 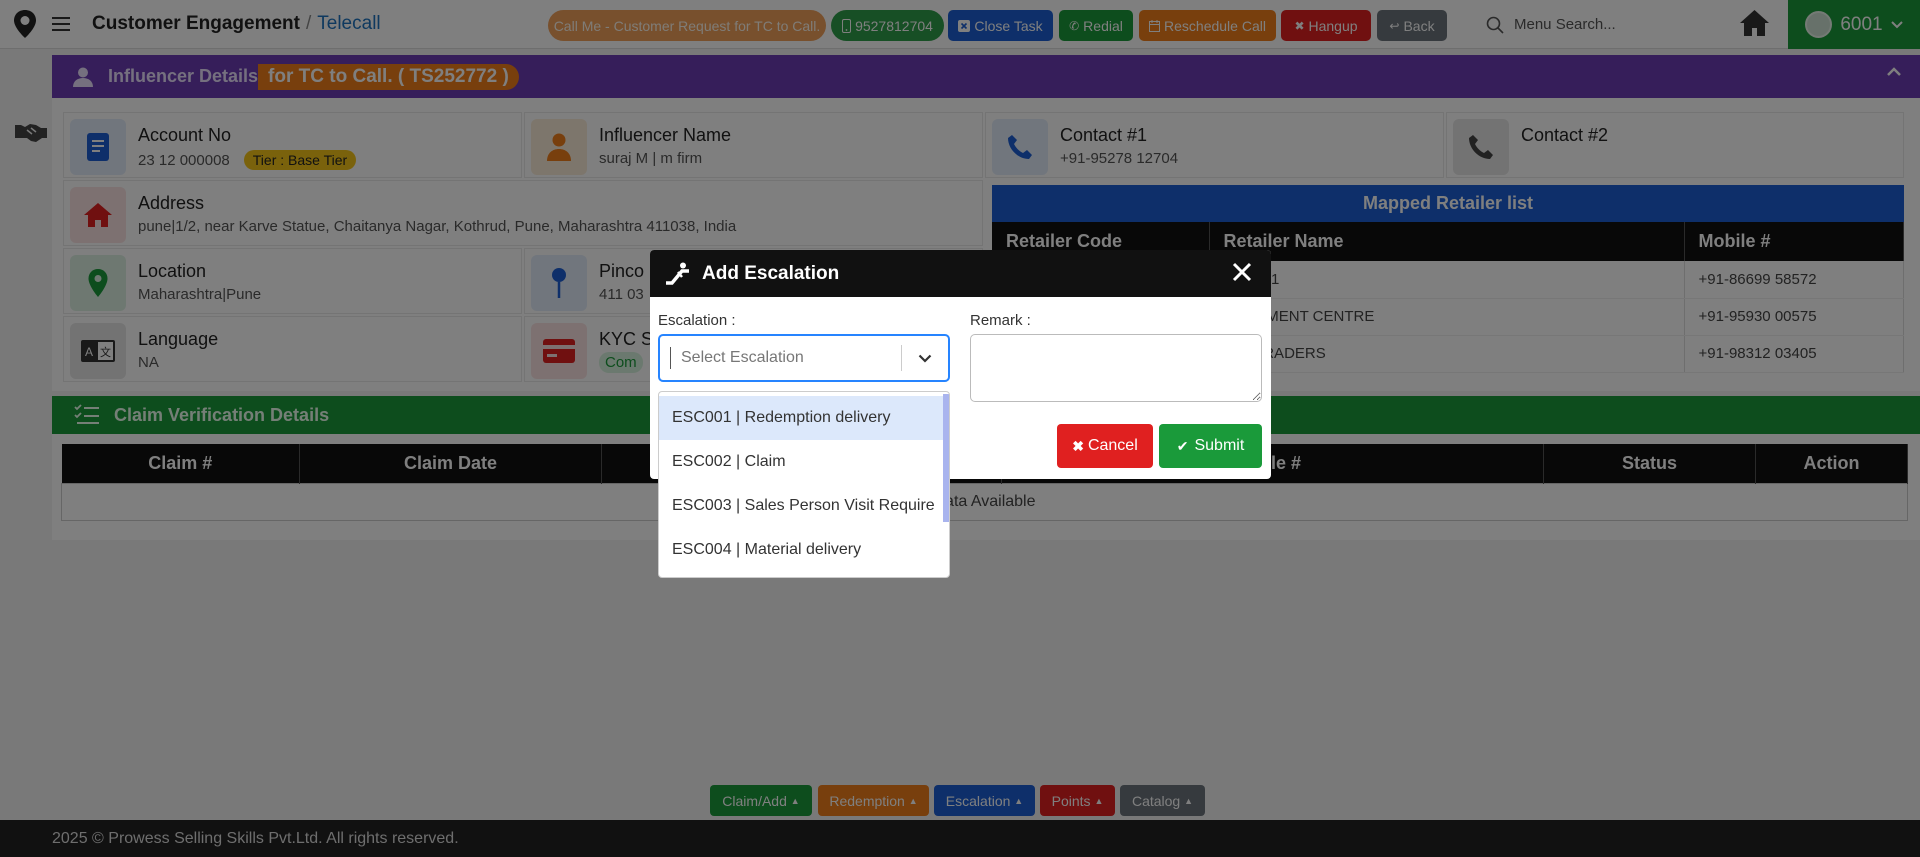 I want to click on remark-textarea, so click(x=1116, y=368).